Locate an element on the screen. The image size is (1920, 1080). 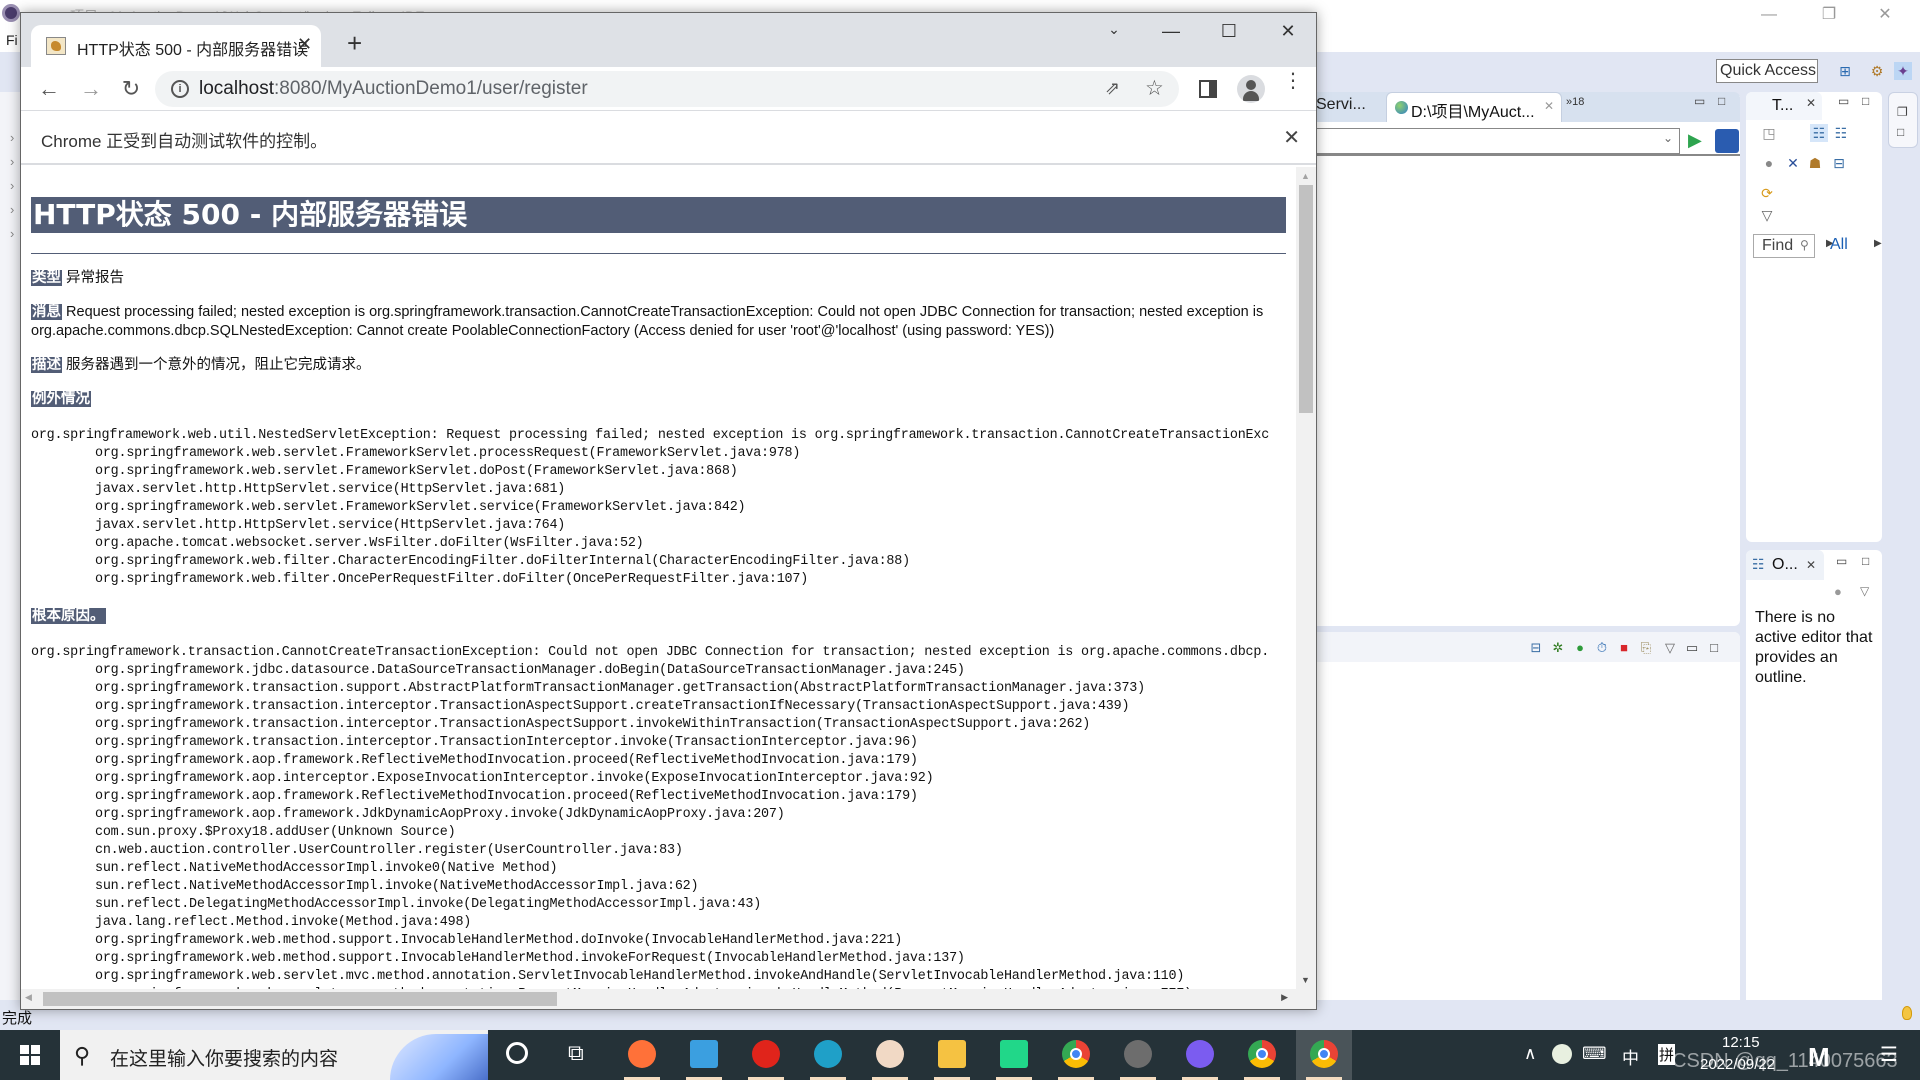
security-app-tray-icon is located at coordinates (1562, 1054).